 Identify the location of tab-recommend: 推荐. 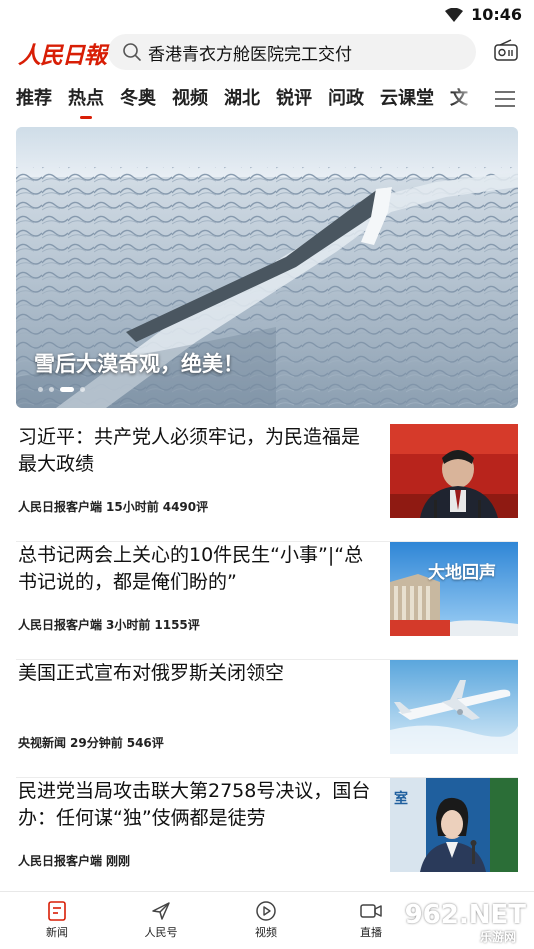
(34, 99).